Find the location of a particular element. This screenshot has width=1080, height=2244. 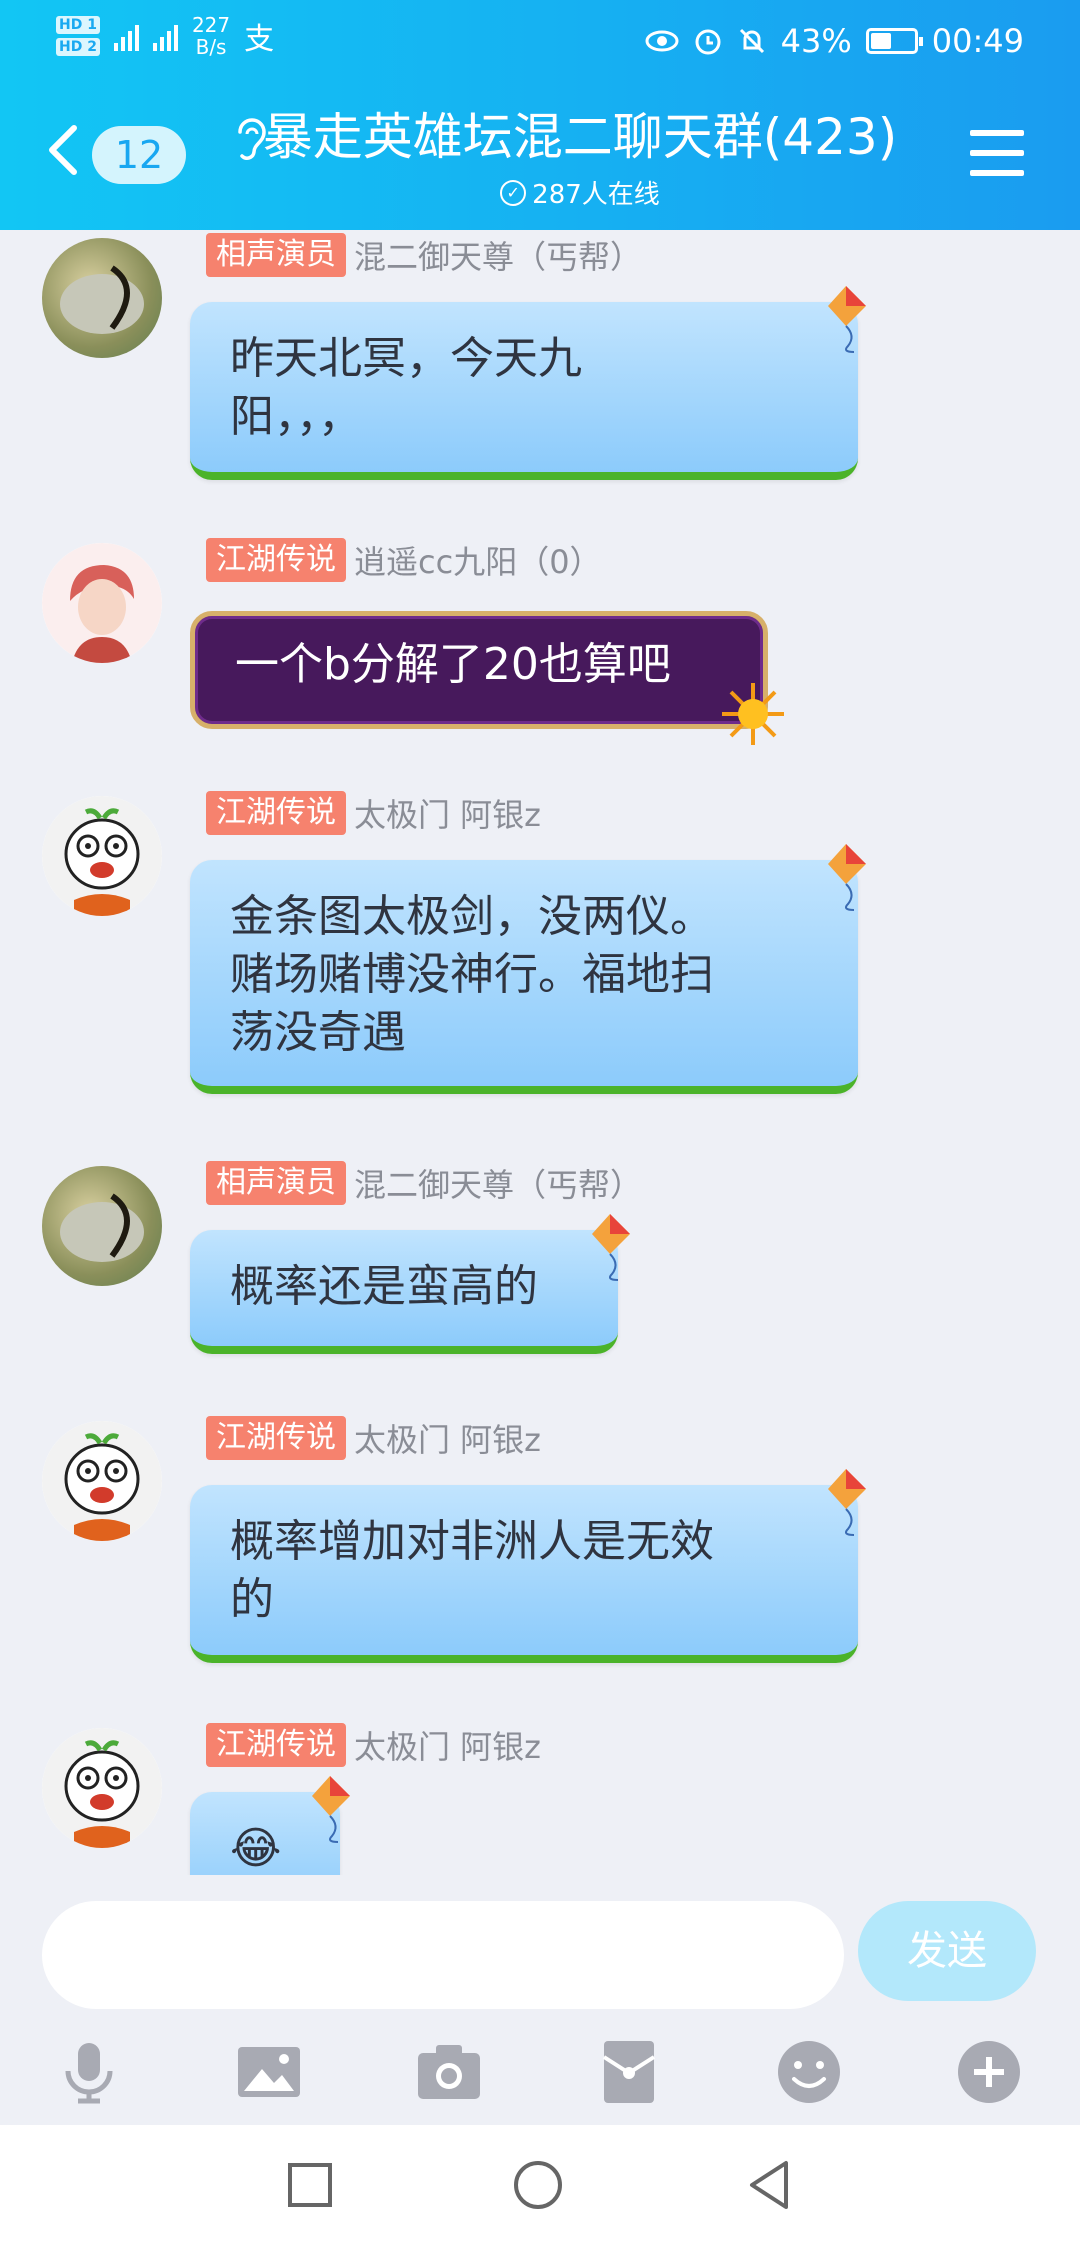

alipay-icon: 支 is located at coordinates (259, 39).